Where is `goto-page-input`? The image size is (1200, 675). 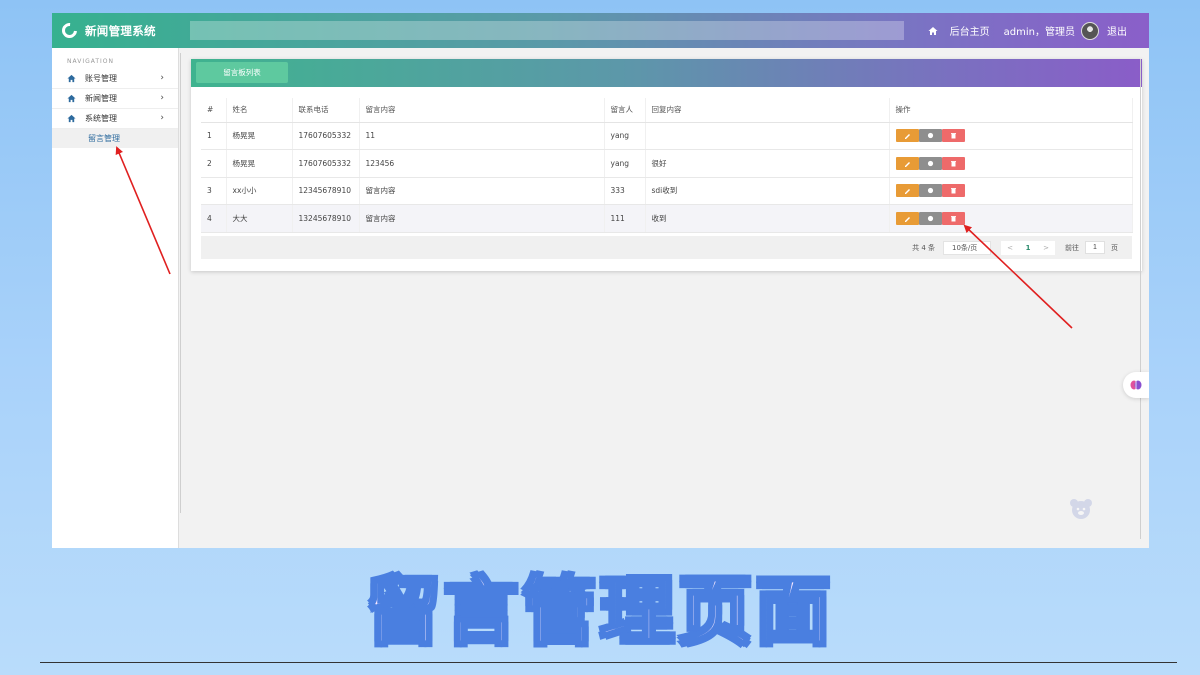
goto-page-input is located at coordinates (1095, 247).